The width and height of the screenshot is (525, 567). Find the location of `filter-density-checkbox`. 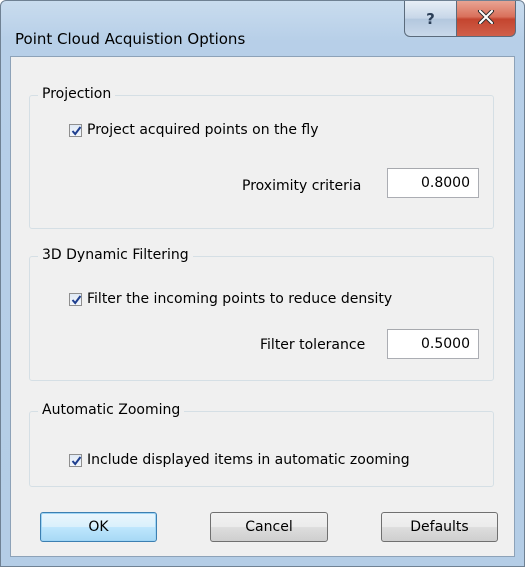

filter-density-checkbox is located at coordinates (75, 299).